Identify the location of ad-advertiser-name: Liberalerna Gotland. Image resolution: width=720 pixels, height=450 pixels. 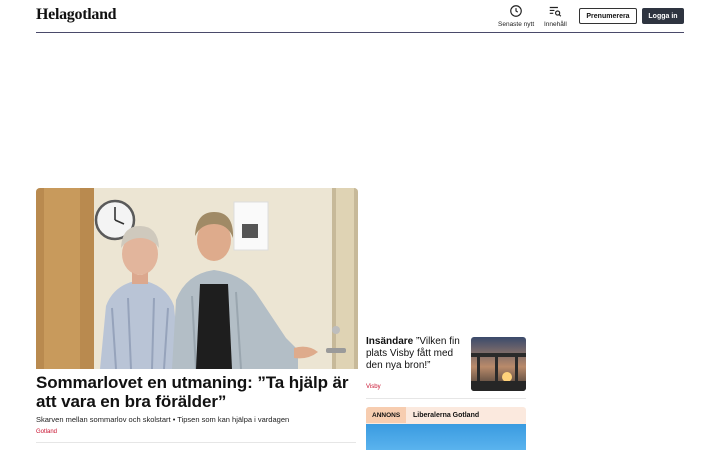
(446, 415).